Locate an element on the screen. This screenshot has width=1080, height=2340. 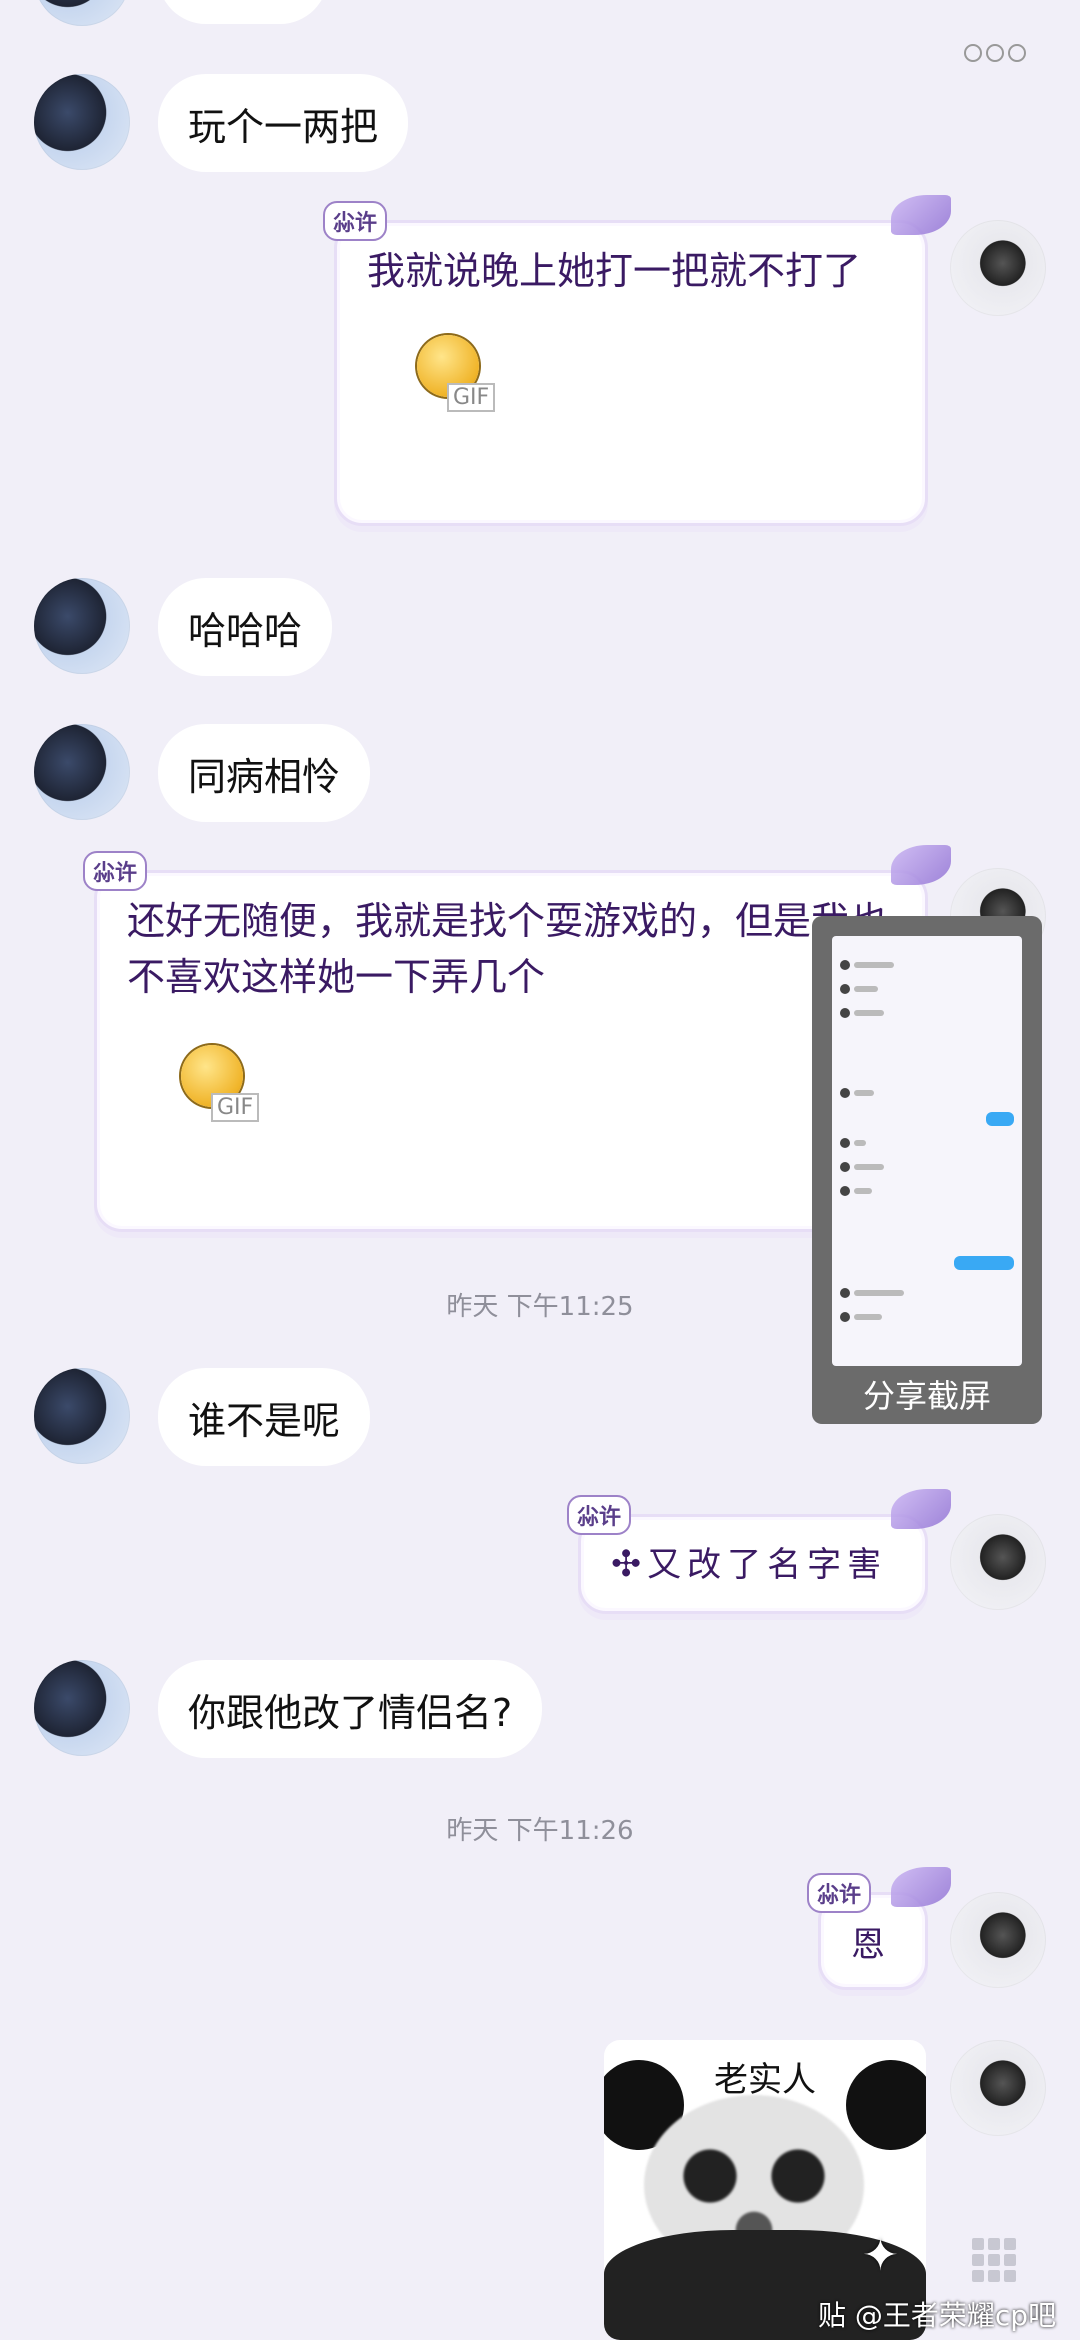
message-bubble: 玩个一两把 is located at coordinates (283, 123).